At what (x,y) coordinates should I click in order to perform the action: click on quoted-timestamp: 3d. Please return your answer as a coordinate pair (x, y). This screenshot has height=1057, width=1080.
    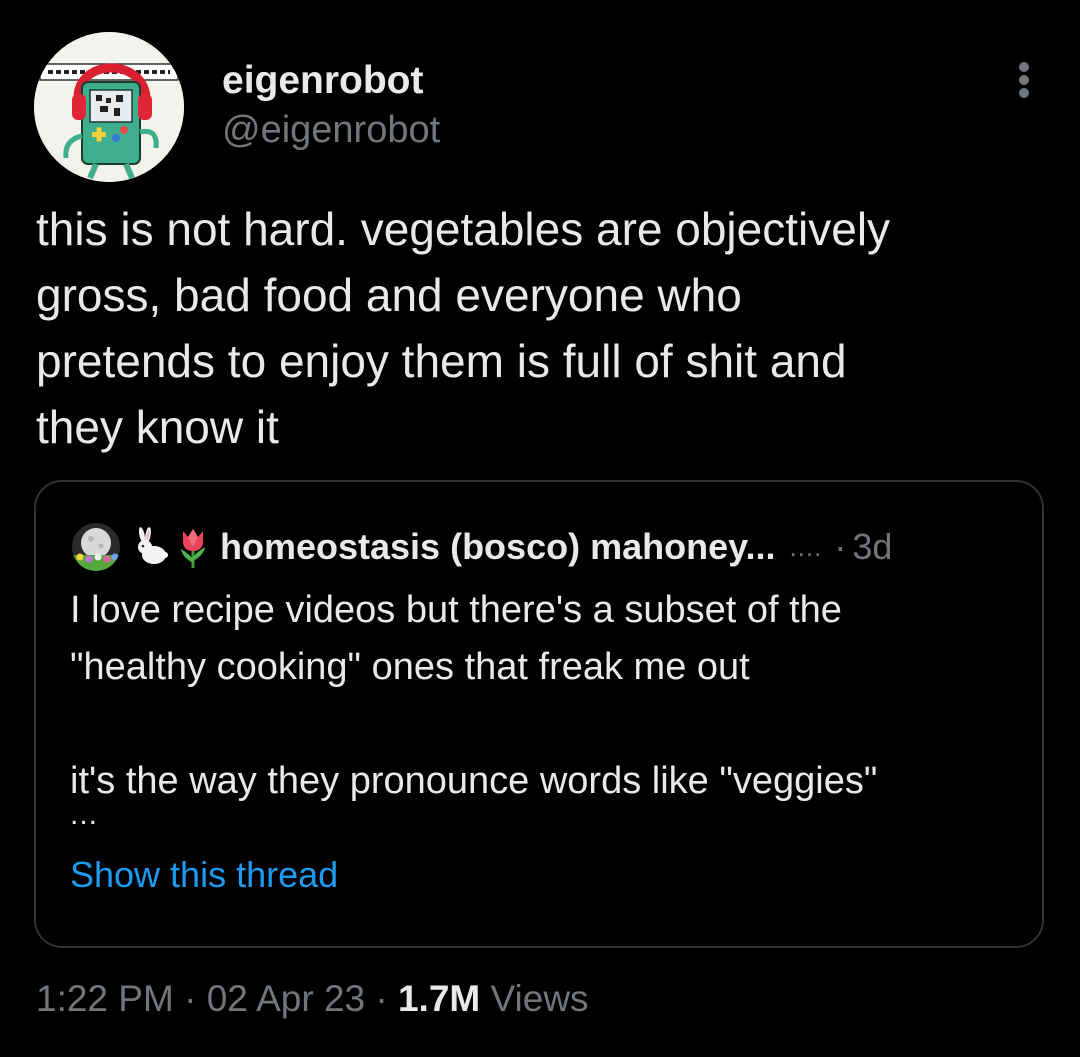
    Looking at the image, I should click on (872, 547).